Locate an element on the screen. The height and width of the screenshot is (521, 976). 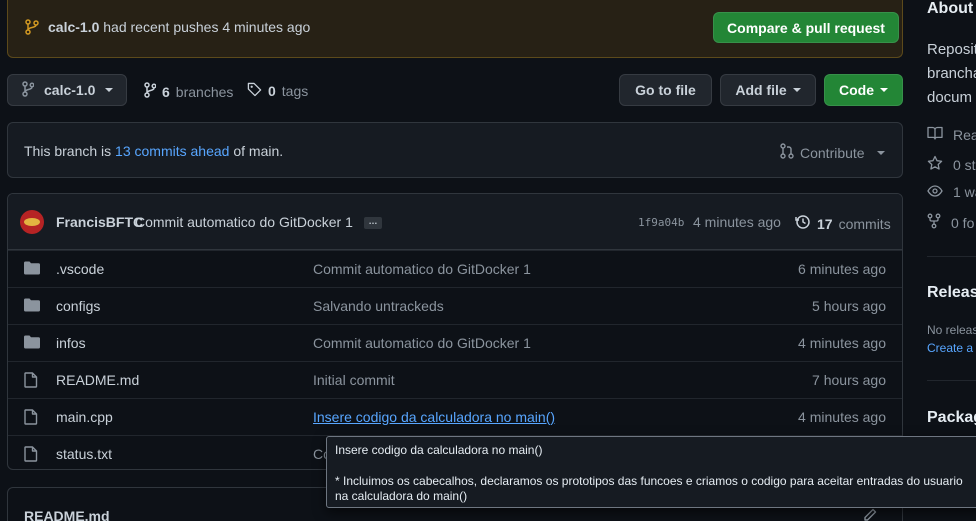
branch-selector-button: calc-1.0 is located at coordinates (67, 90).